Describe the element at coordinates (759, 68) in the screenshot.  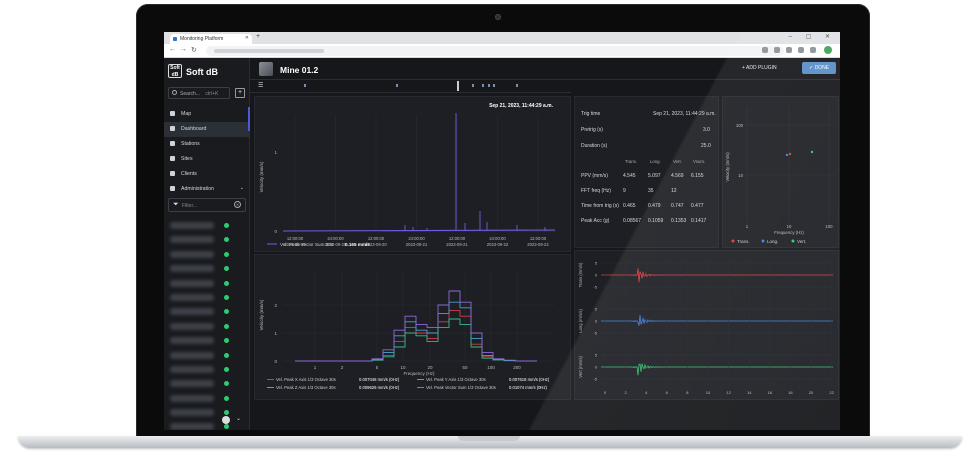
I see `add-plugin-button: + ADD PLUGIN` at that location.